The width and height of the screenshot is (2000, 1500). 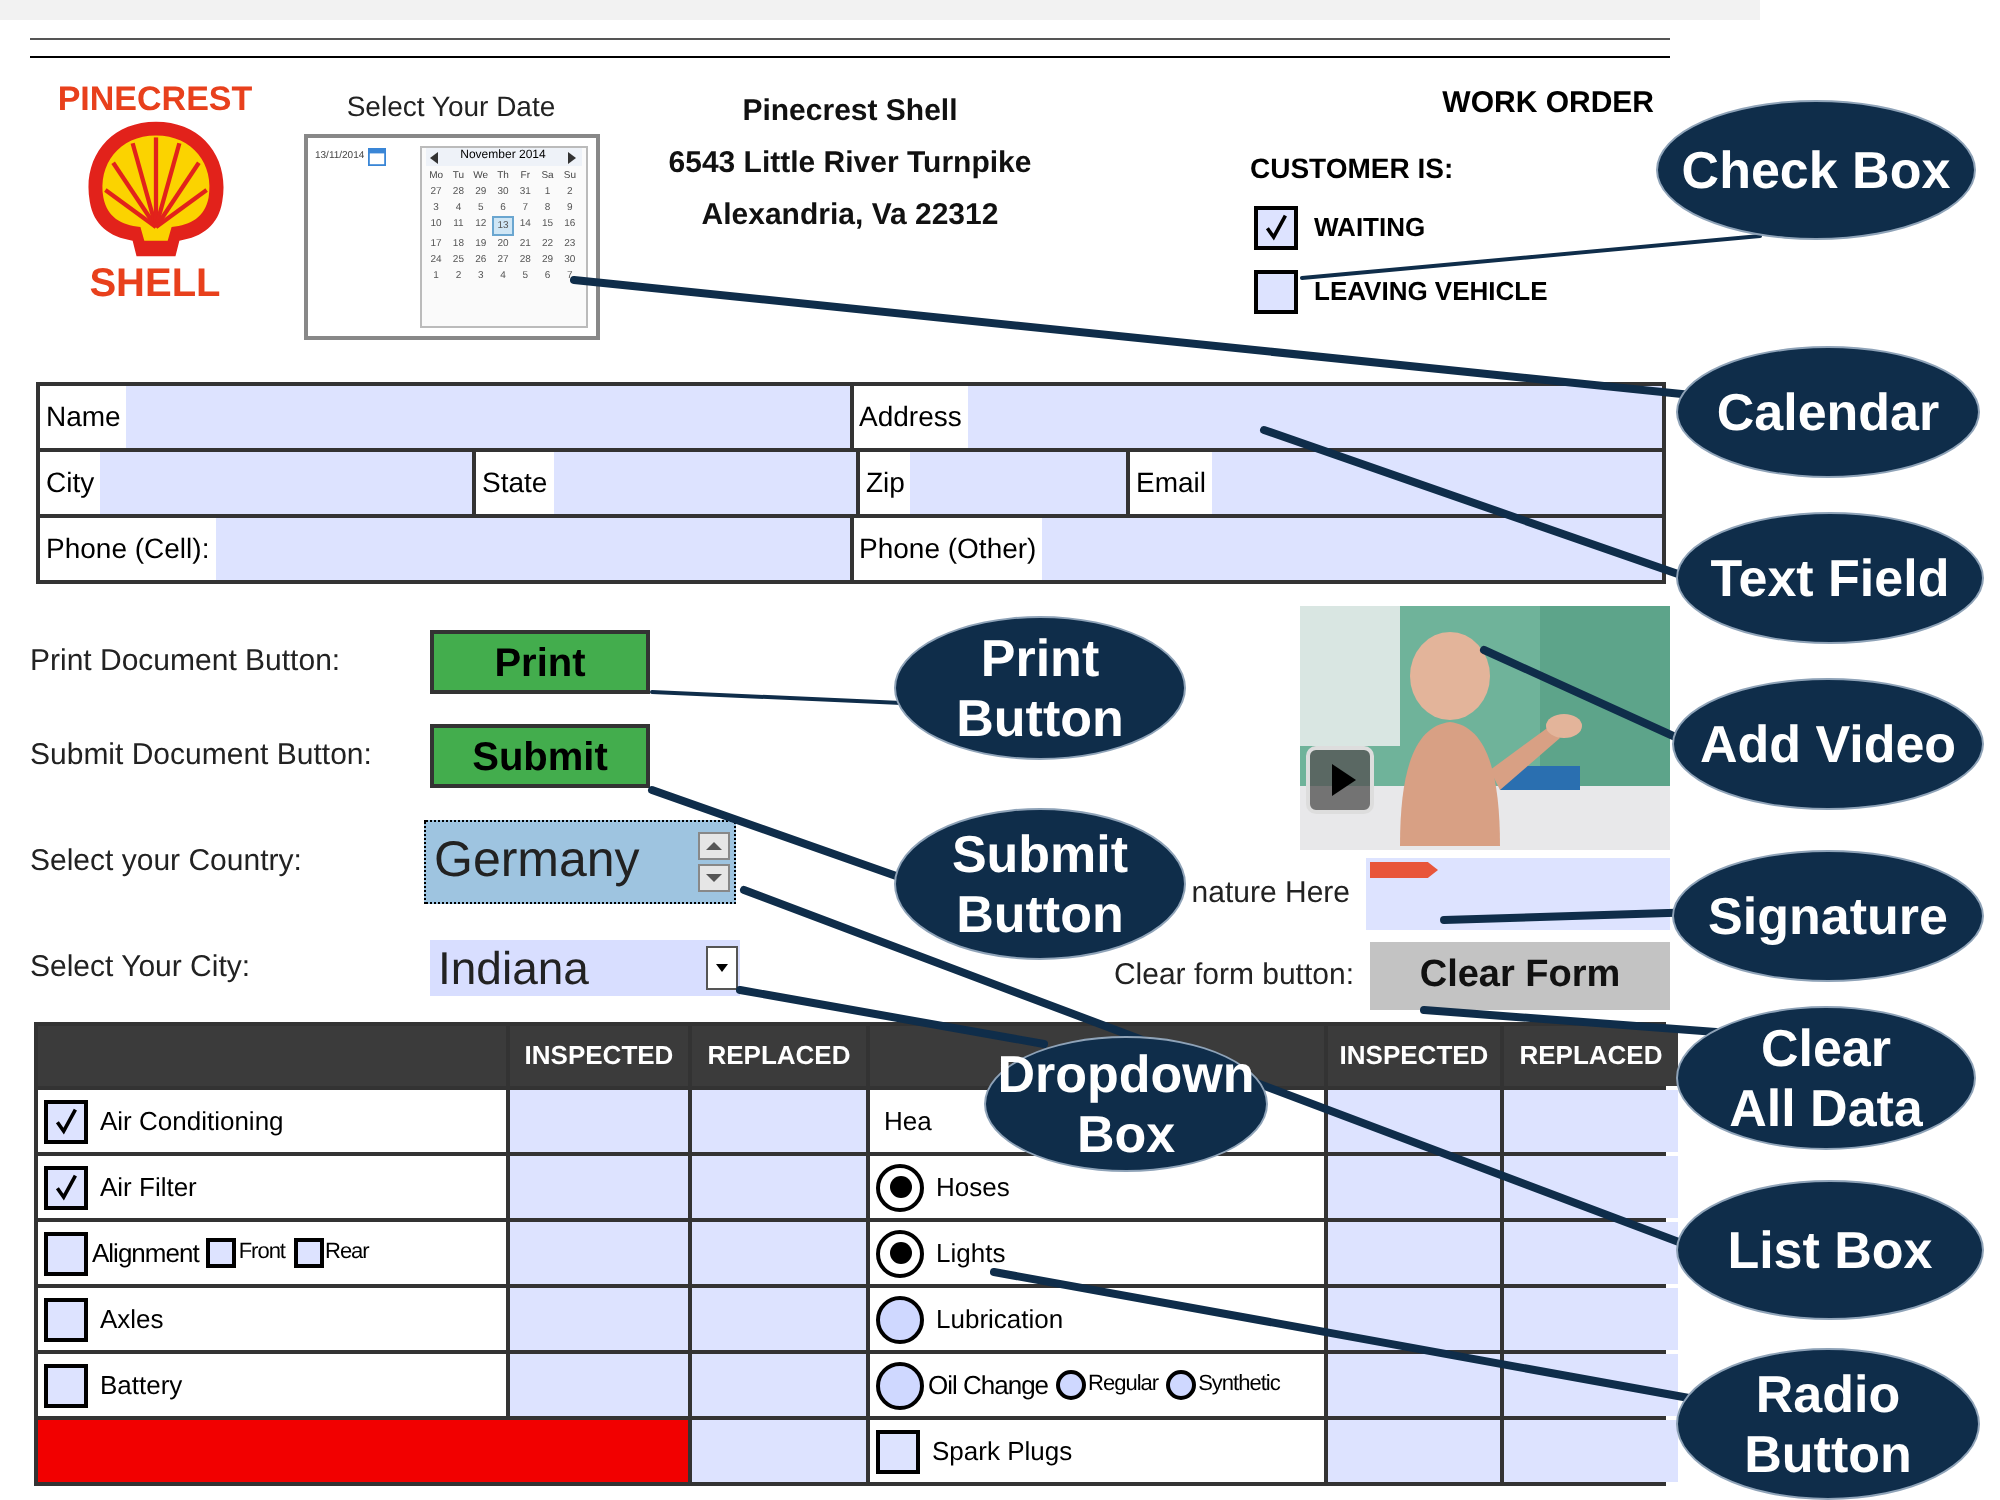 What do you see at coordinates (910, 417) in the screenshot?
I see `field-label: Address` at bounding box center [910, 417].